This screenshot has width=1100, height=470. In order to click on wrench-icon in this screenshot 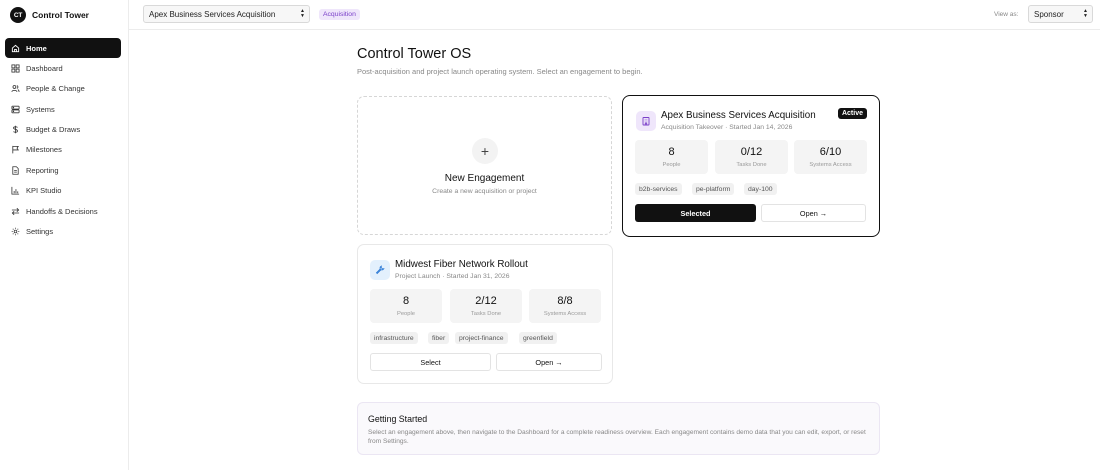, I will do `click(380, 270)`.